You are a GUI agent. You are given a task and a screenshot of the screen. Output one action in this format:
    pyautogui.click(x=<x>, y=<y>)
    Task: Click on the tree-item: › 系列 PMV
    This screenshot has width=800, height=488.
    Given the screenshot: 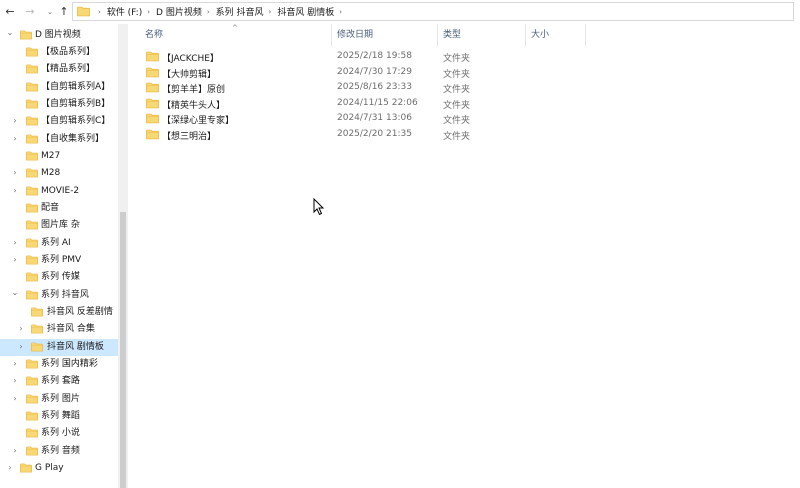 What is the action you would take?
    pyautogui.click(x=59, y=260)
    